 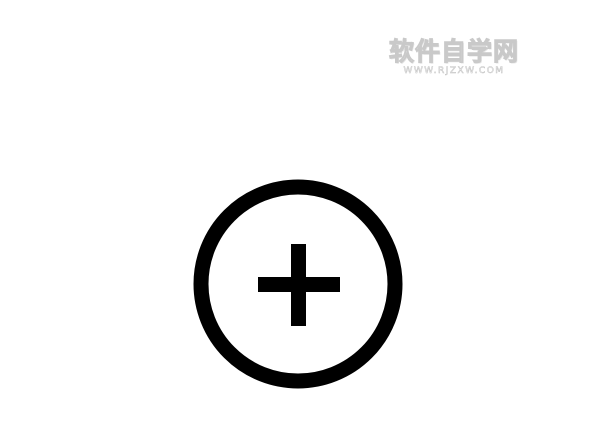 I want to click on watermark: 软件自学网 WWW.RJZXW.COM, so click(x=454, y=58).